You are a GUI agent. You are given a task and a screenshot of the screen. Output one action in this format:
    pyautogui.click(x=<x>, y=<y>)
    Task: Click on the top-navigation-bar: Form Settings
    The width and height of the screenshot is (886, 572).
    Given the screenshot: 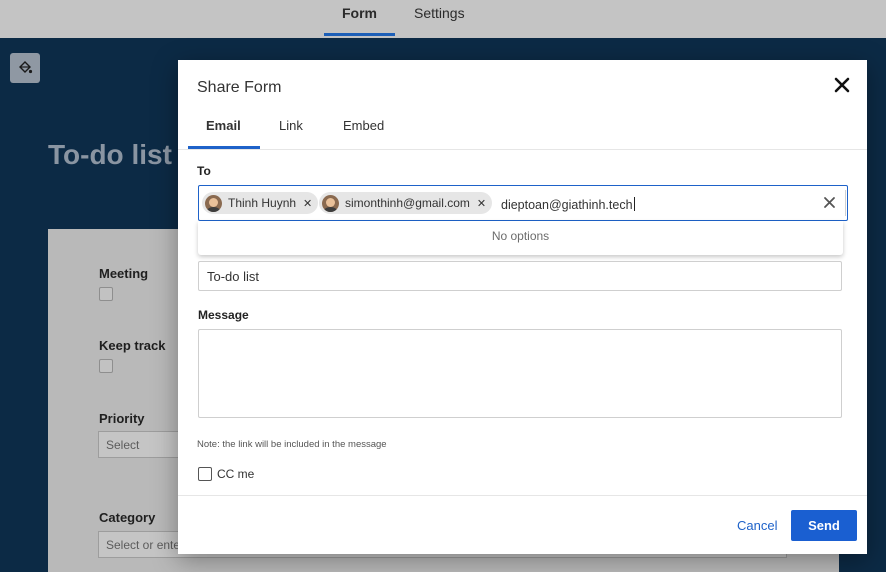 What is the action you would take?
    pyautogui.click(x=443, y=19)
    